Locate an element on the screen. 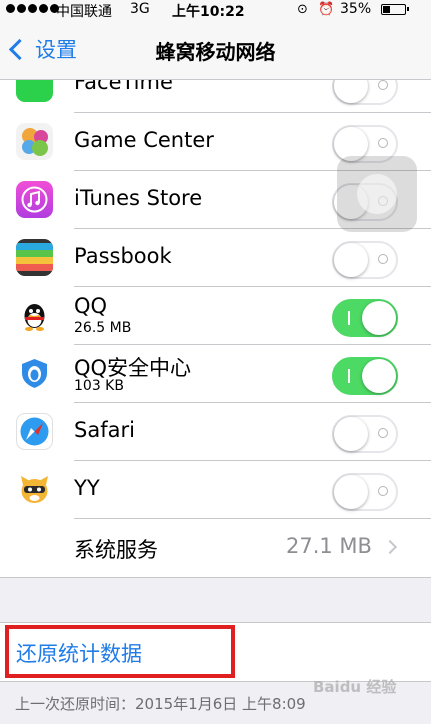 The image size is (431, 724). carrier-name: 中国联通 is located at coordinates (84, 12).